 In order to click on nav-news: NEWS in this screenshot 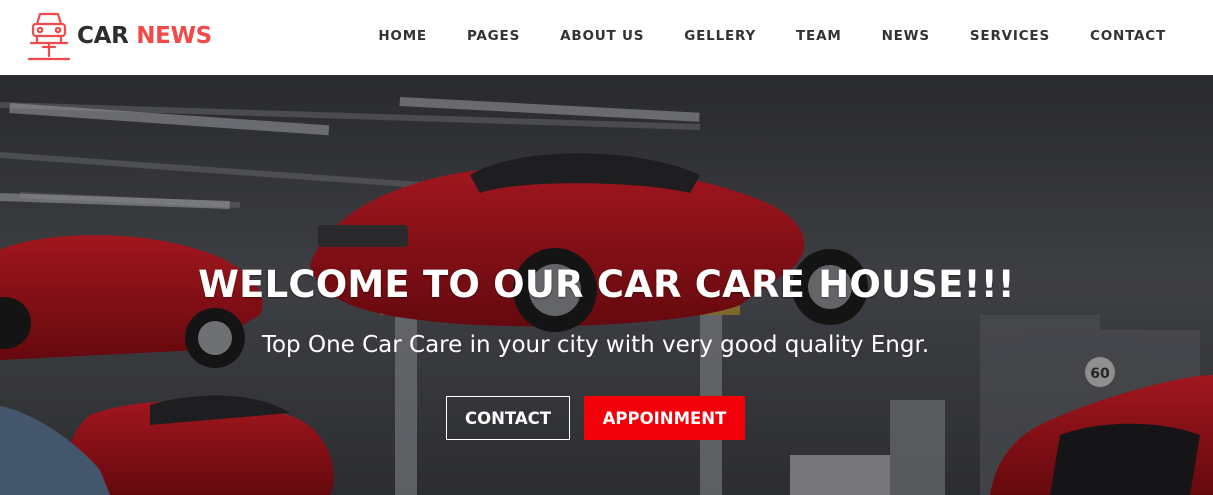, I will do `click(906, 36)`.